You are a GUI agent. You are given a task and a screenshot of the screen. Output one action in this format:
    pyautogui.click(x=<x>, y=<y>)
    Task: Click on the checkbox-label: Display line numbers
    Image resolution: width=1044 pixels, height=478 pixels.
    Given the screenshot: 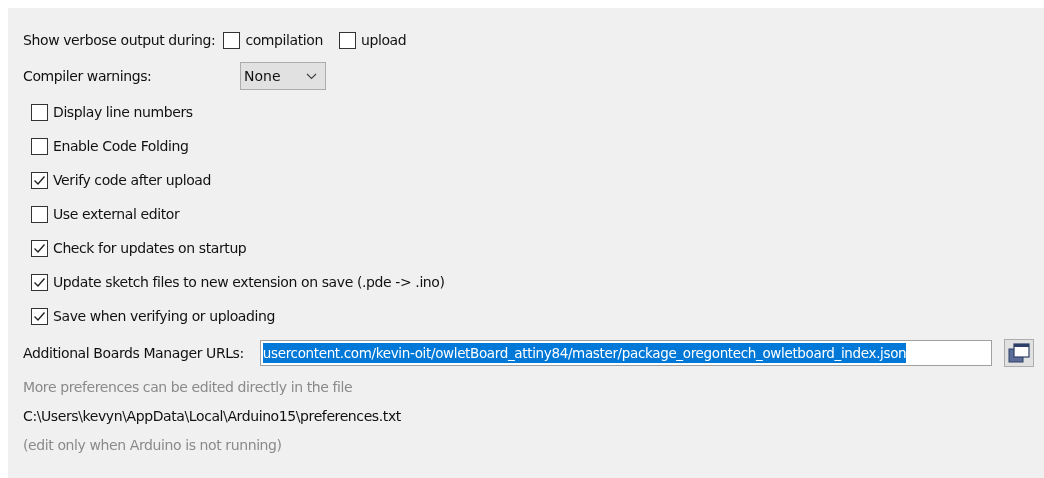 What is the action you would take?
    pyautogui.click(x=123, y=112)
    